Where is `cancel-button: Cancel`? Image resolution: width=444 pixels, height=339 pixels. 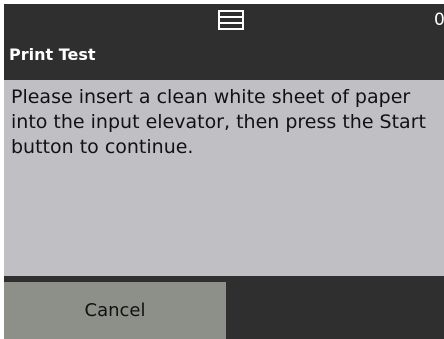
cancel-button: Cancel is located at coordinates (115, 310).